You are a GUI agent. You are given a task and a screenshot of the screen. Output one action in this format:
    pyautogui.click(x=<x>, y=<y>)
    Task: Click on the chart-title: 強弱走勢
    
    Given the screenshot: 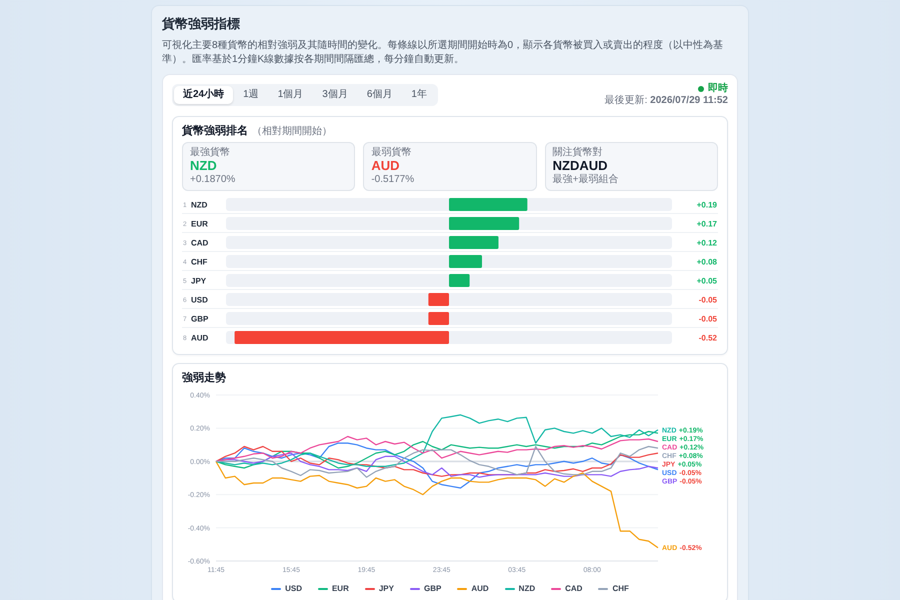 What is the action you would take?
    pyautogui.click(x=204, y=378)
    